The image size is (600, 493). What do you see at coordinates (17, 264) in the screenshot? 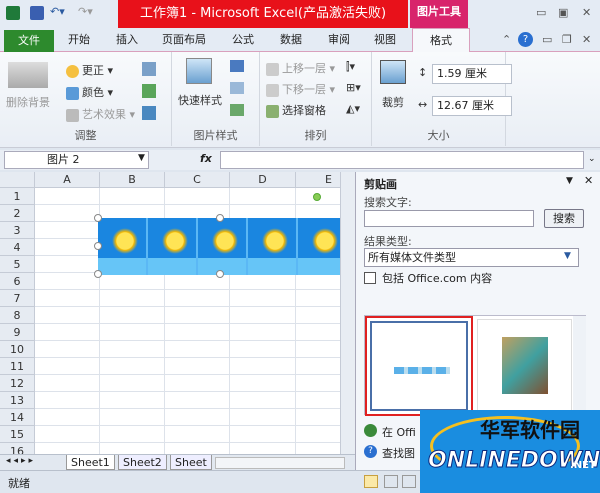
I see `row-header: 5` at bounding box center [17, 264].